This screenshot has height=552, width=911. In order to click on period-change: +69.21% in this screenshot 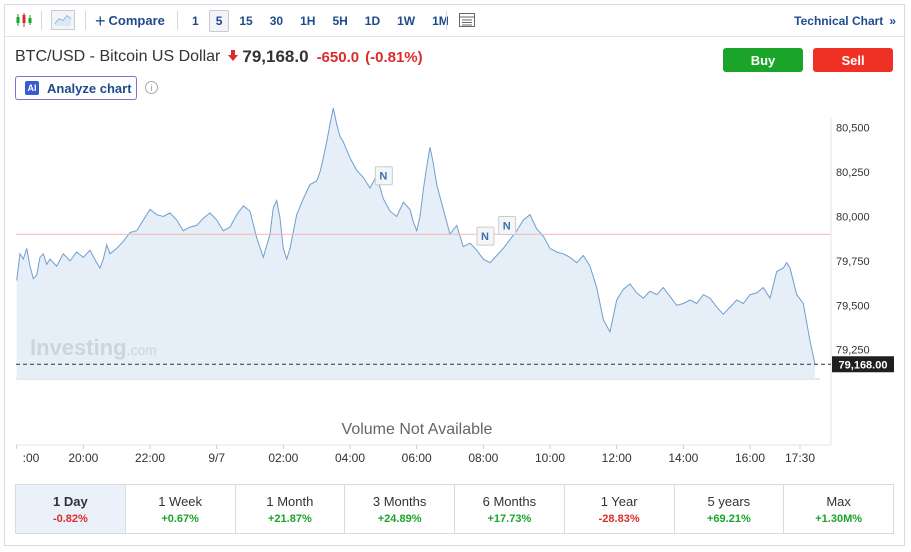, I will do `click(729, 518)`.